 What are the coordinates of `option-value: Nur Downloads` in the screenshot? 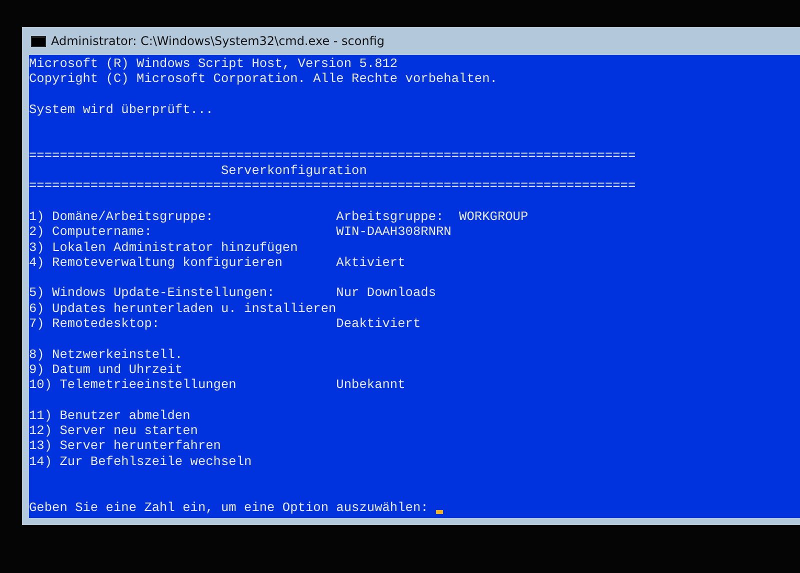 It's located at (386, 293).